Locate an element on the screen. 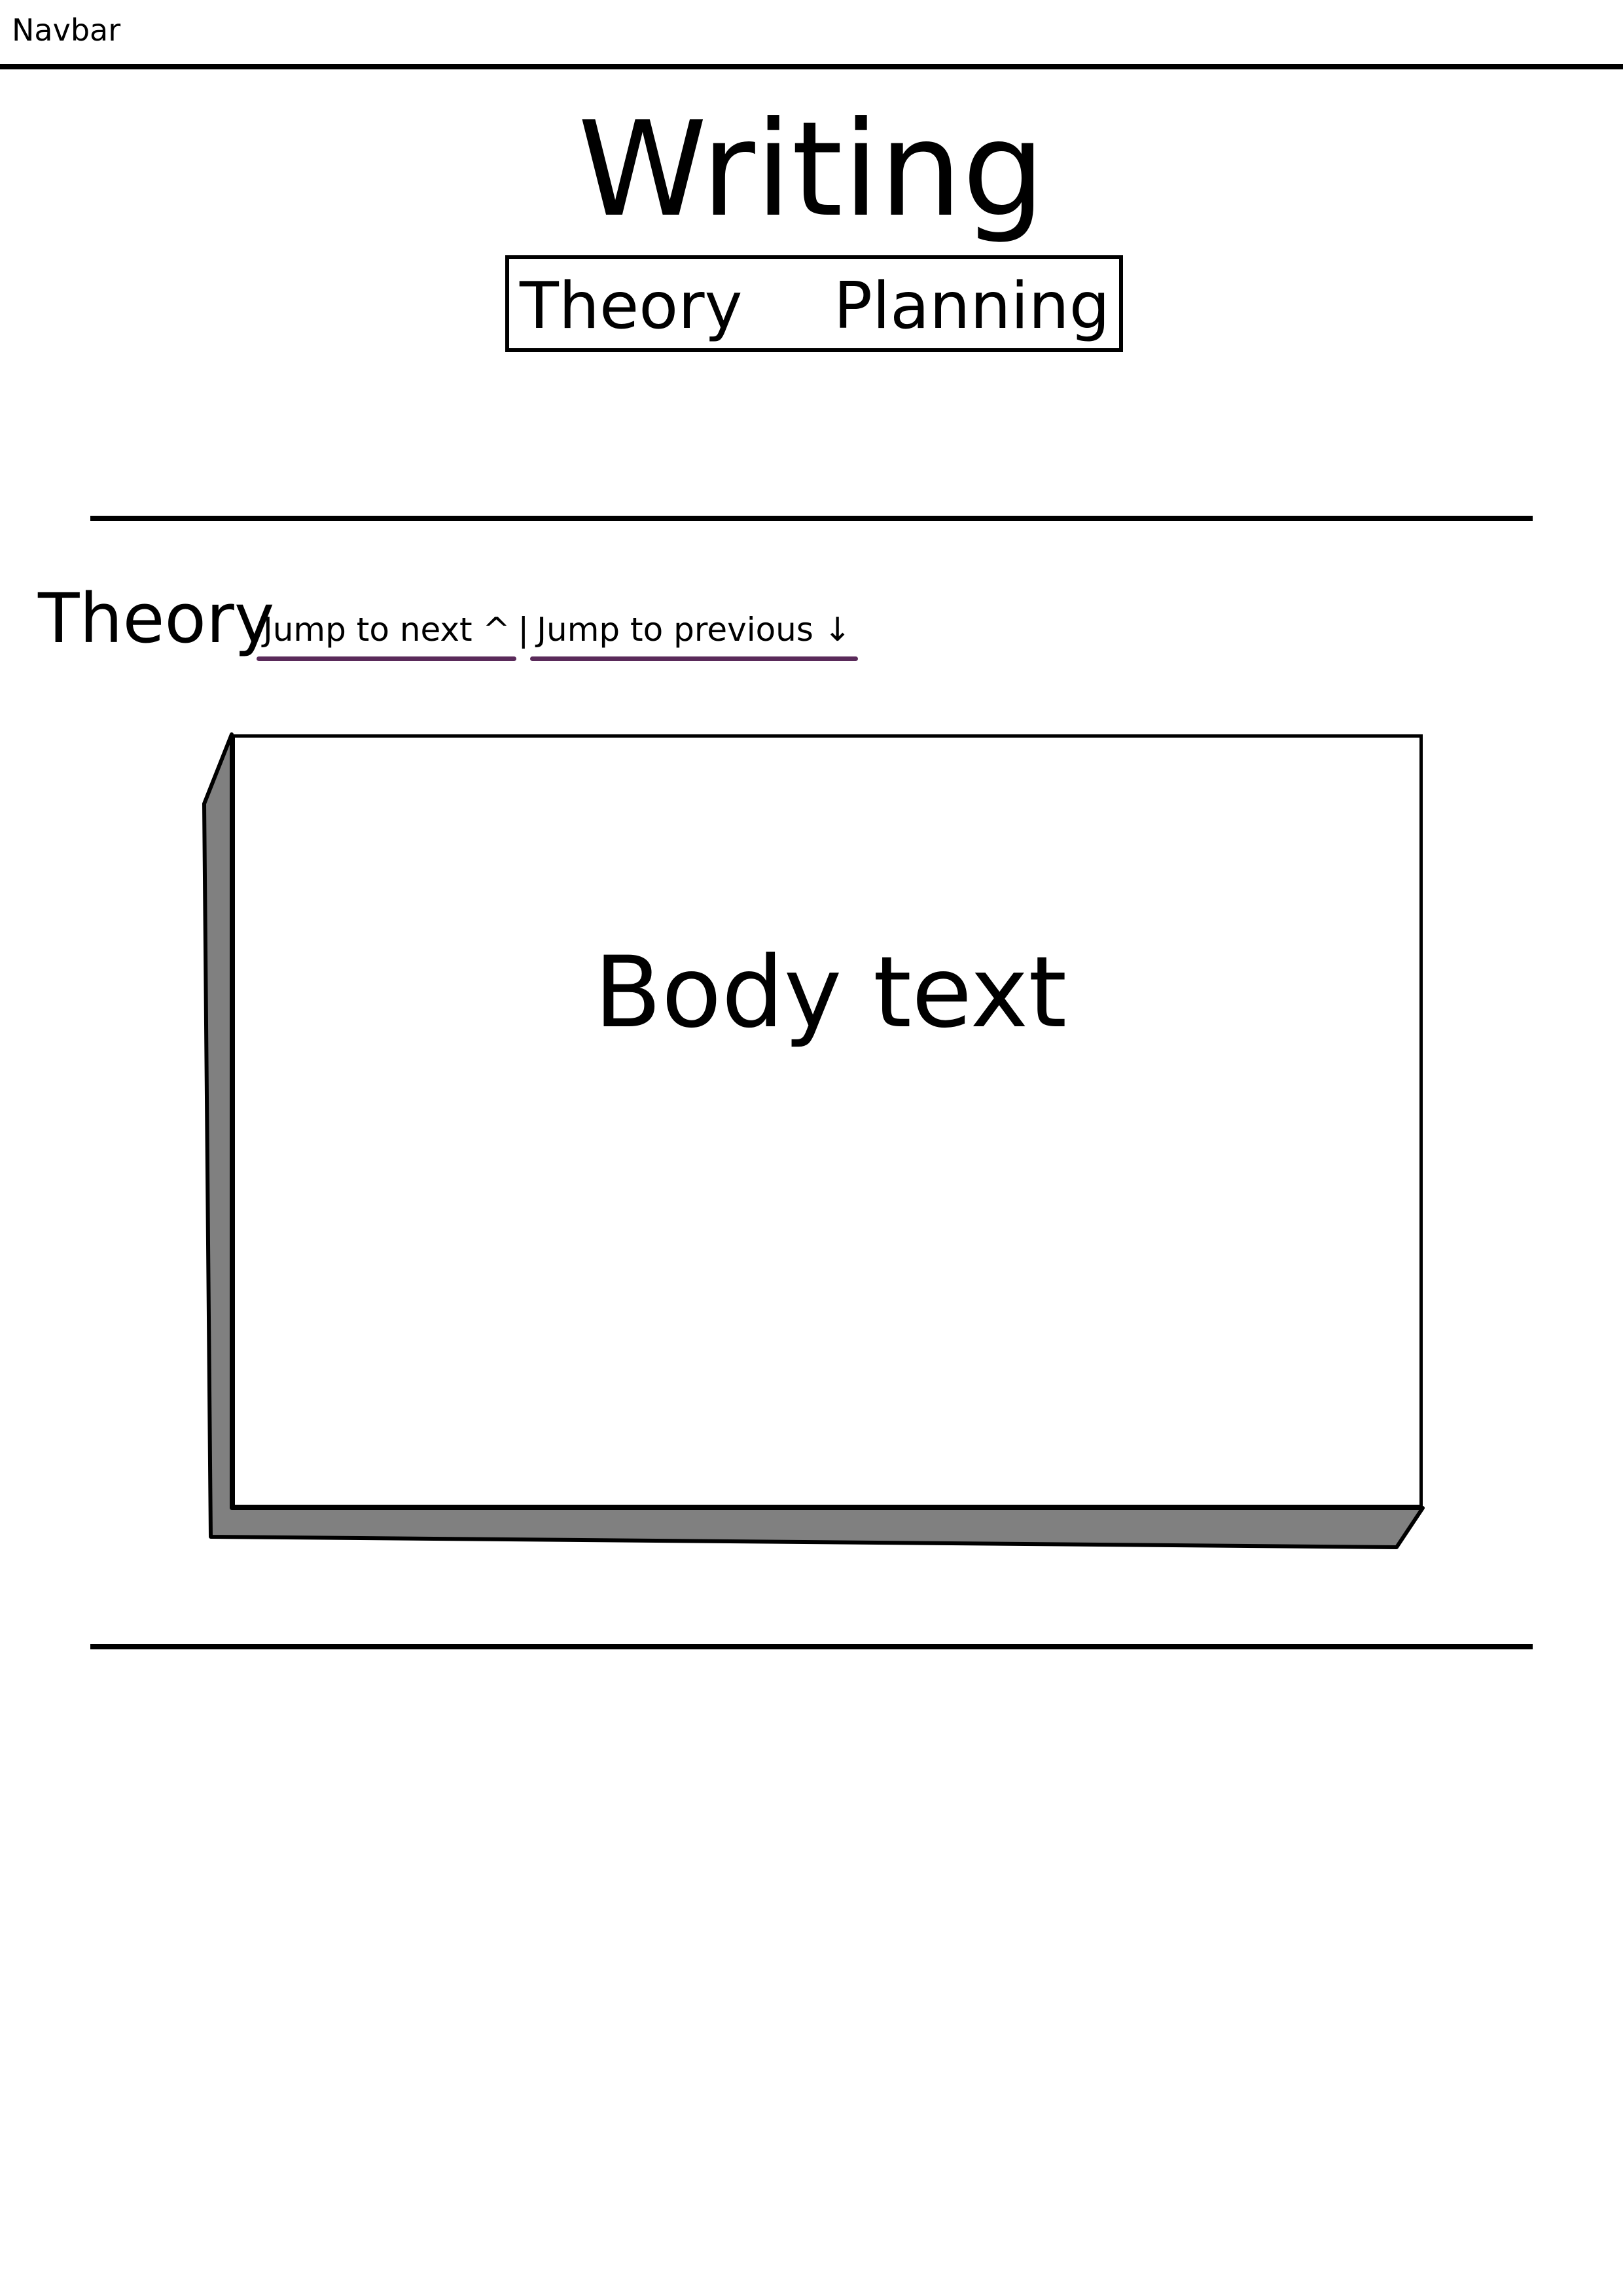  section-tabs: Theory Planning is located at coordinates (814, 303).